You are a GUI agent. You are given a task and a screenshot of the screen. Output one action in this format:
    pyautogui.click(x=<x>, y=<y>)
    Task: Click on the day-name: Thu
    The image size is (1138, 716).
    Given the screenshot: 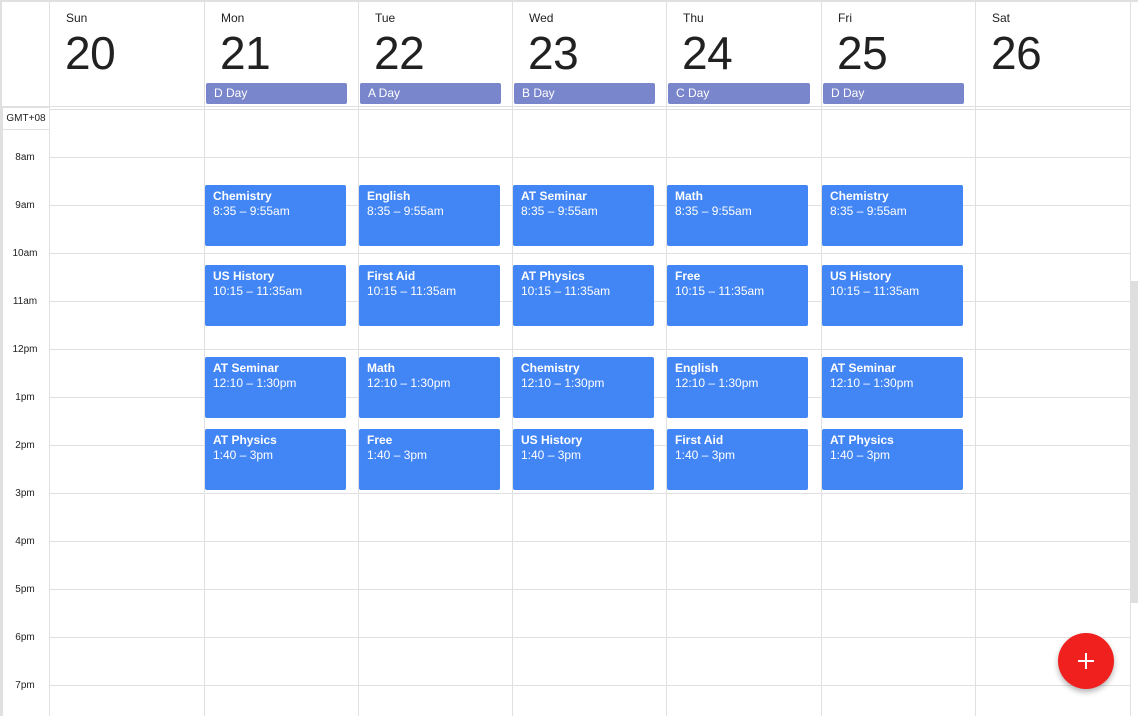 What is the action you would take?
    pyautogui.click(x=693, y=18)
    